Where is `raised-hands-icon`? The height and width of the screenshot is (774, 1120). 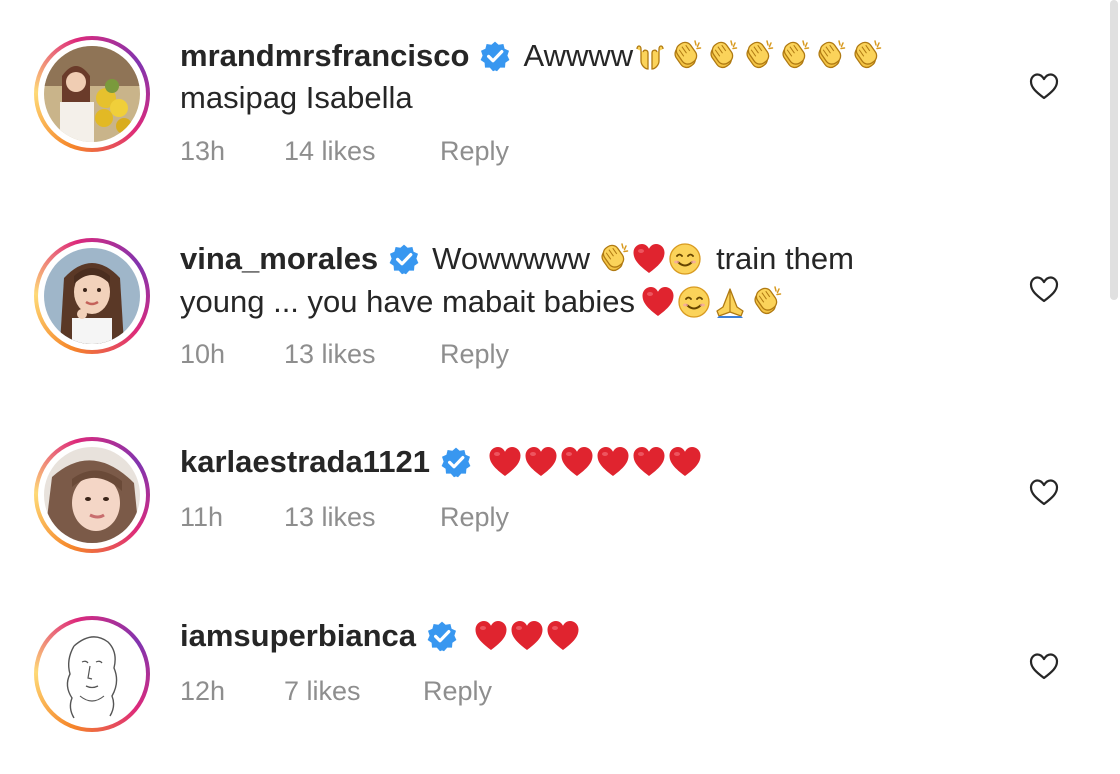 raised-hands-icon is located at coordinates (650, 56).